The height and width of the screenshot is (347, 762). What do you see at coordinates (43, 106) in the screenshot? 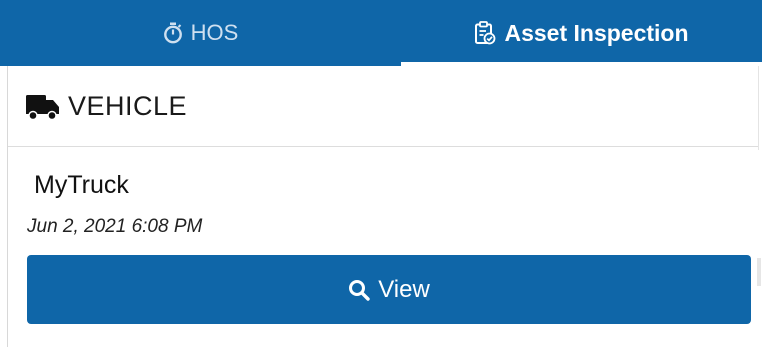
I see `truck-icon` at bounding box center [43, 106].